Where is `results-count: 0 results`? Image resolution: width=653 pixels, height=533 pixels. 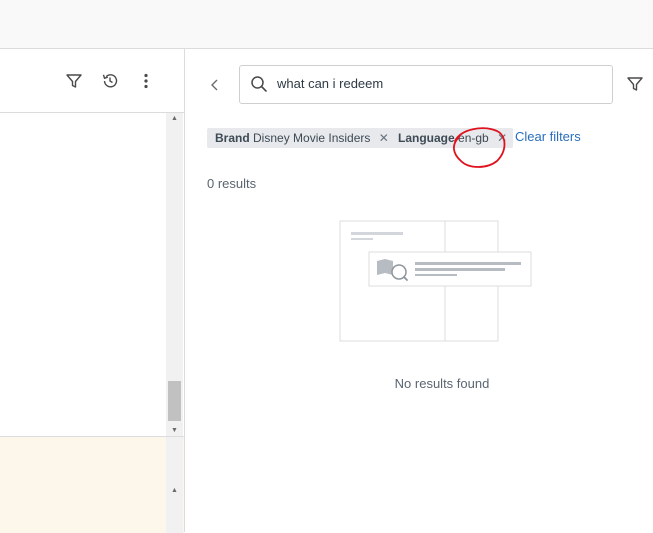 results-count: 0 results is located at coordinates (232, 183).